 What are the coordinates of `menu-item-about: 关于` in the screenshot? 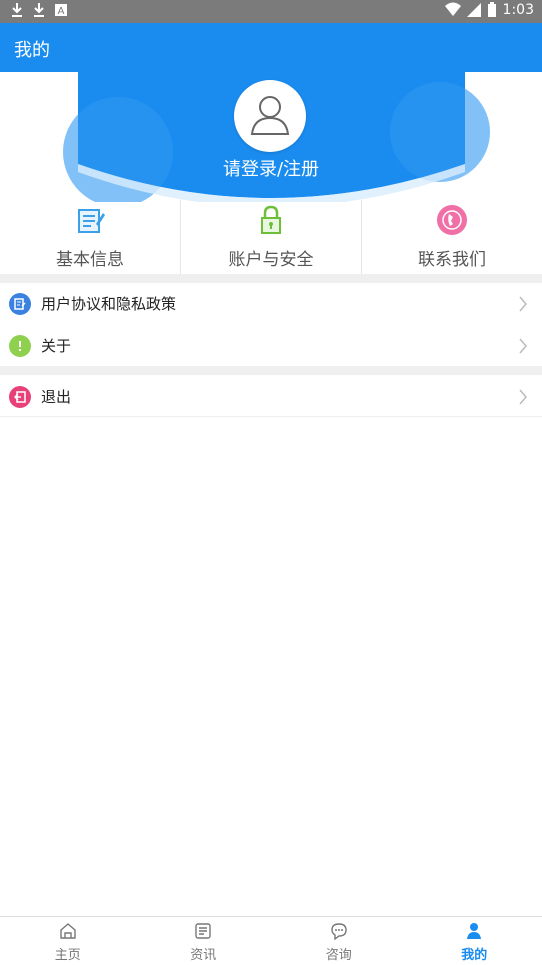 It's located at (271, 345).